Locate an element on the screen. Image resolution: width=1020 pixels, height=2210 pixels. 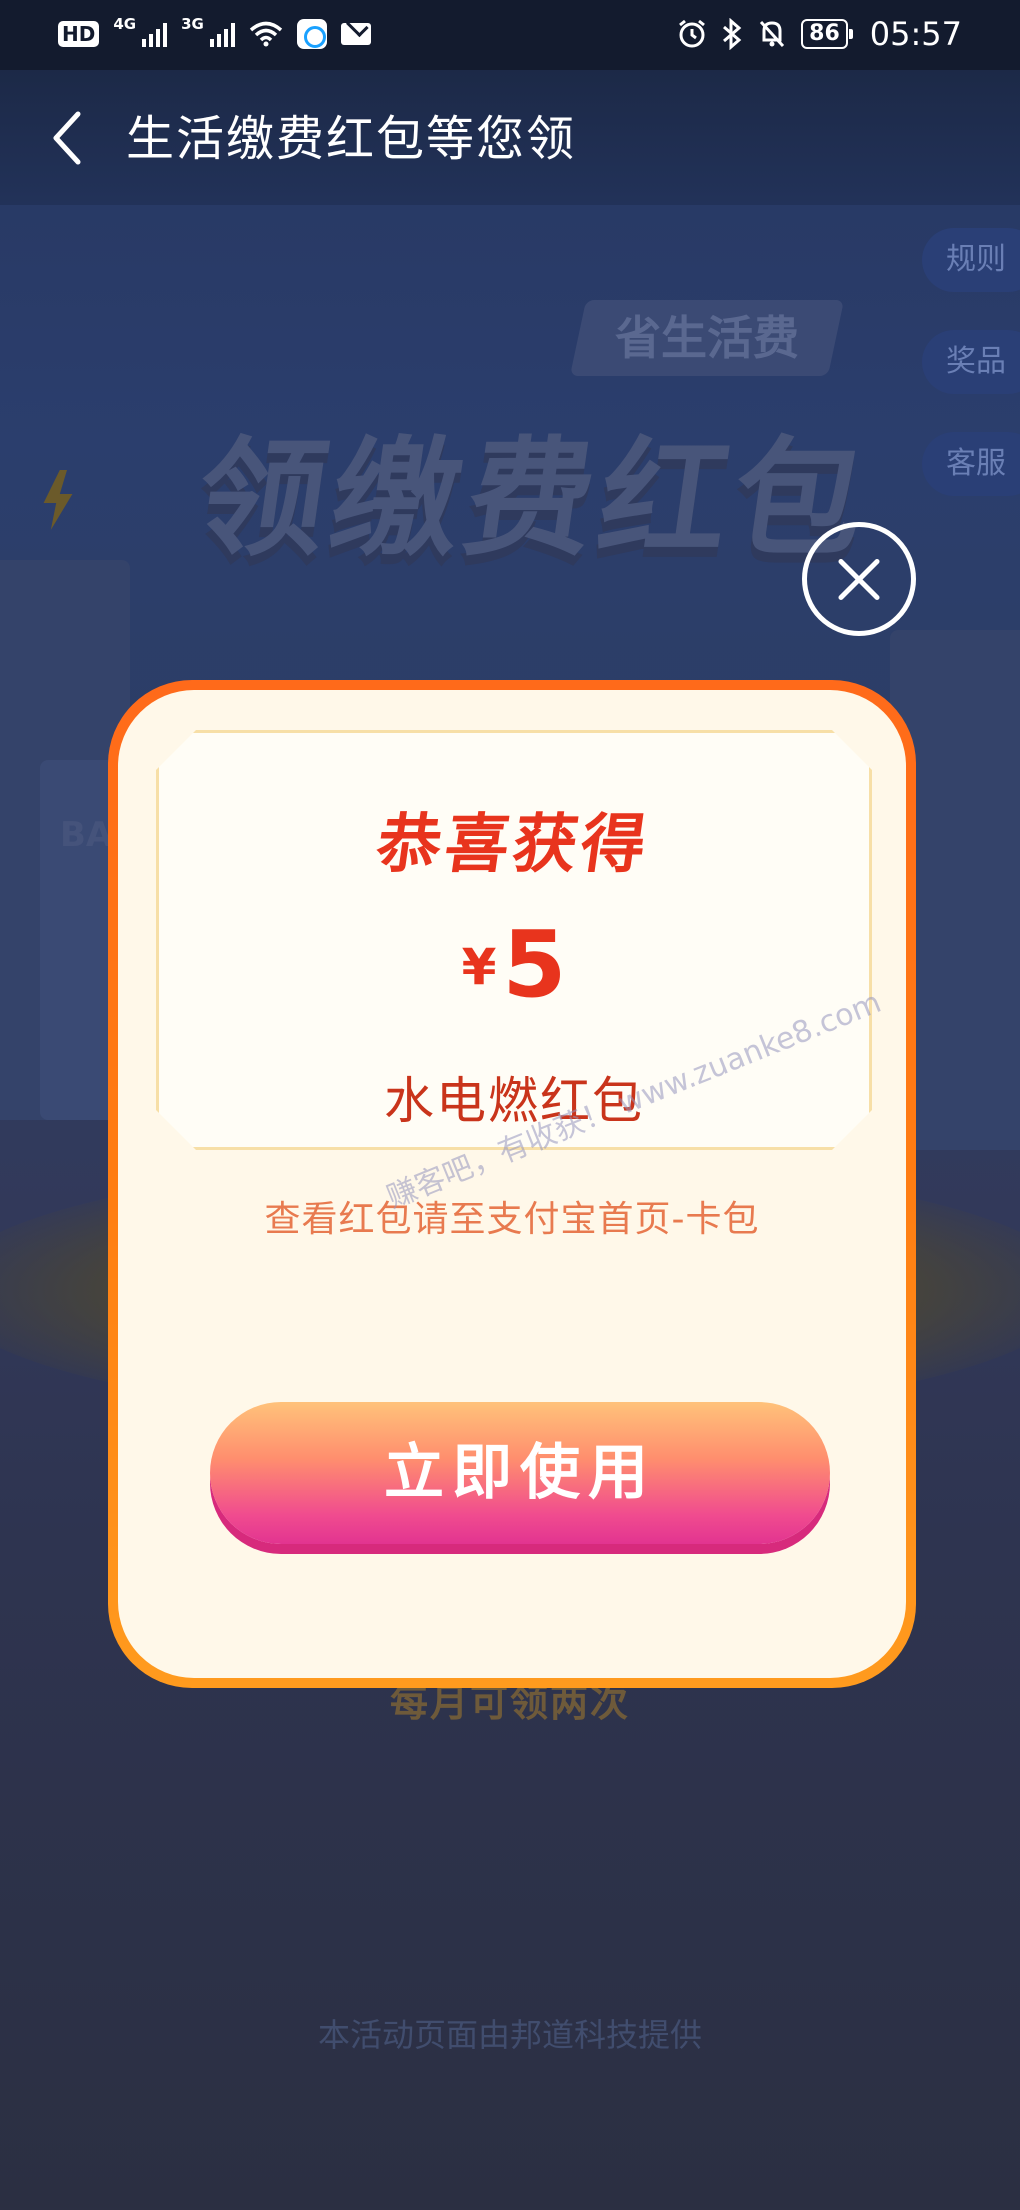
prize-amount: ¥5 is located at coordinates (514, 964).